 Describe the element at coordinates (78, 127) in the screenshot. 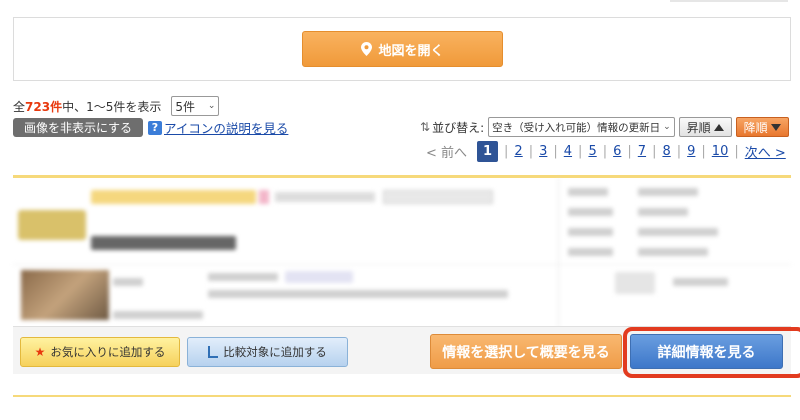

I see `hide-images-button: 画像を非表示にする` at that location.